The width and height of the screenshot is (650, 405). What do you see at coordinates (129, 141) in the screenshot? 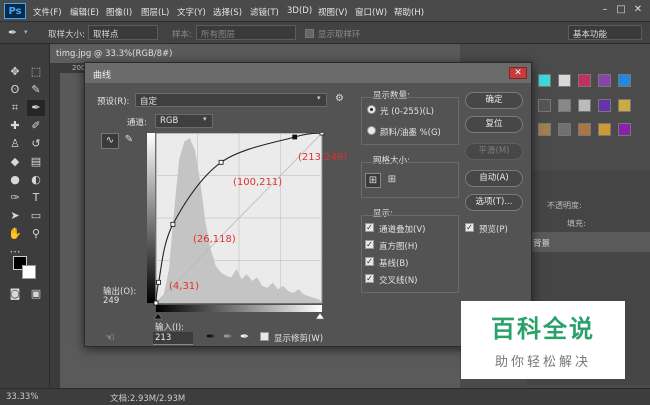
I see `pencil-icon: ✎` at bounding box center [129, 141].